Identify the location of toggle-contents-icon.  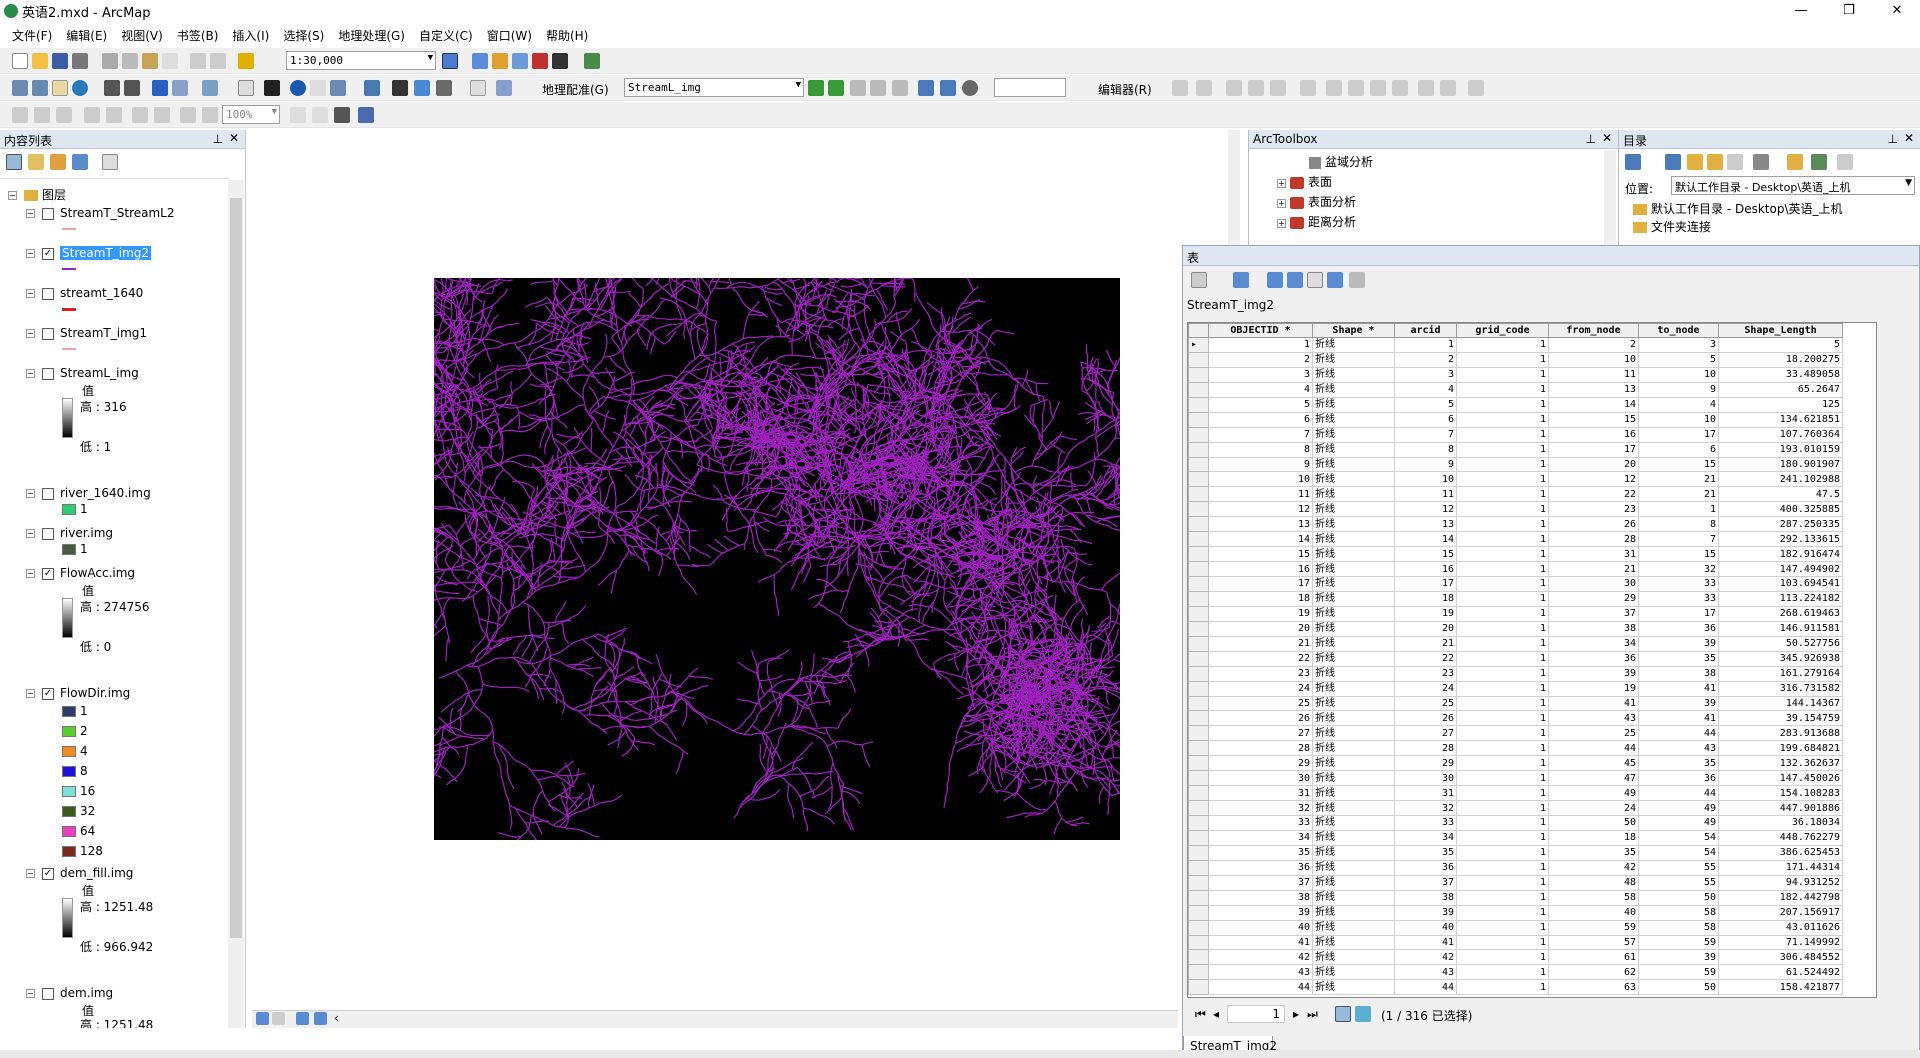
(1819, 162).